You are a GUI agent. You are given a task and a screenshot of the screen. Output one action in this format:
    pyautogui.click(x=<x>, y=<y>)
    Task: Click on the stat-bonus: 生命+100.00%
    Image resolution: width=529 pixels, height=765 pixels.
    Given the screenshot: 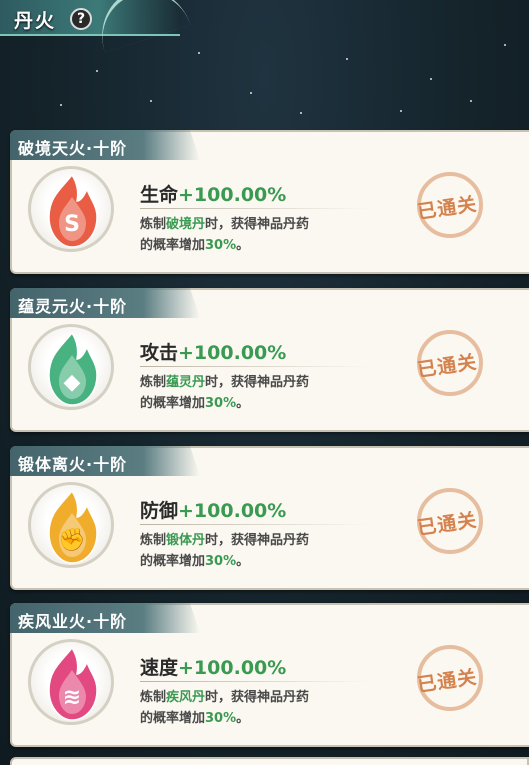 What is the action you would take?
    pyautogui.click(x=213, y=193)
    